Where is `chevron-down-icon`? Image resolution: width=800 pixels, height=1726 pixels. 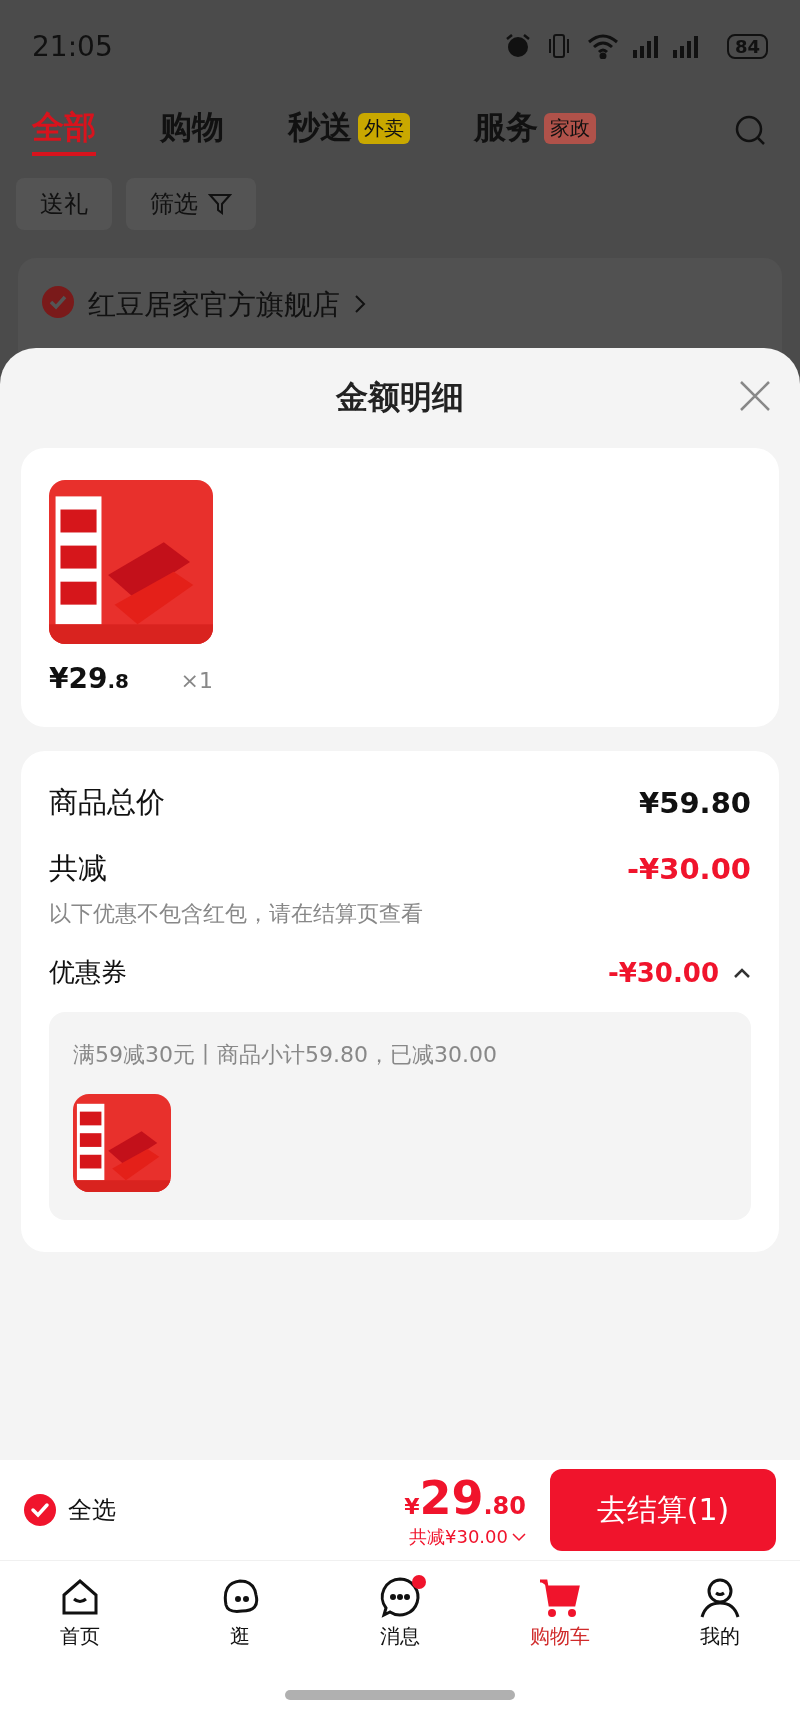
chevron-down-icon is located at coordinates (519, 1537).